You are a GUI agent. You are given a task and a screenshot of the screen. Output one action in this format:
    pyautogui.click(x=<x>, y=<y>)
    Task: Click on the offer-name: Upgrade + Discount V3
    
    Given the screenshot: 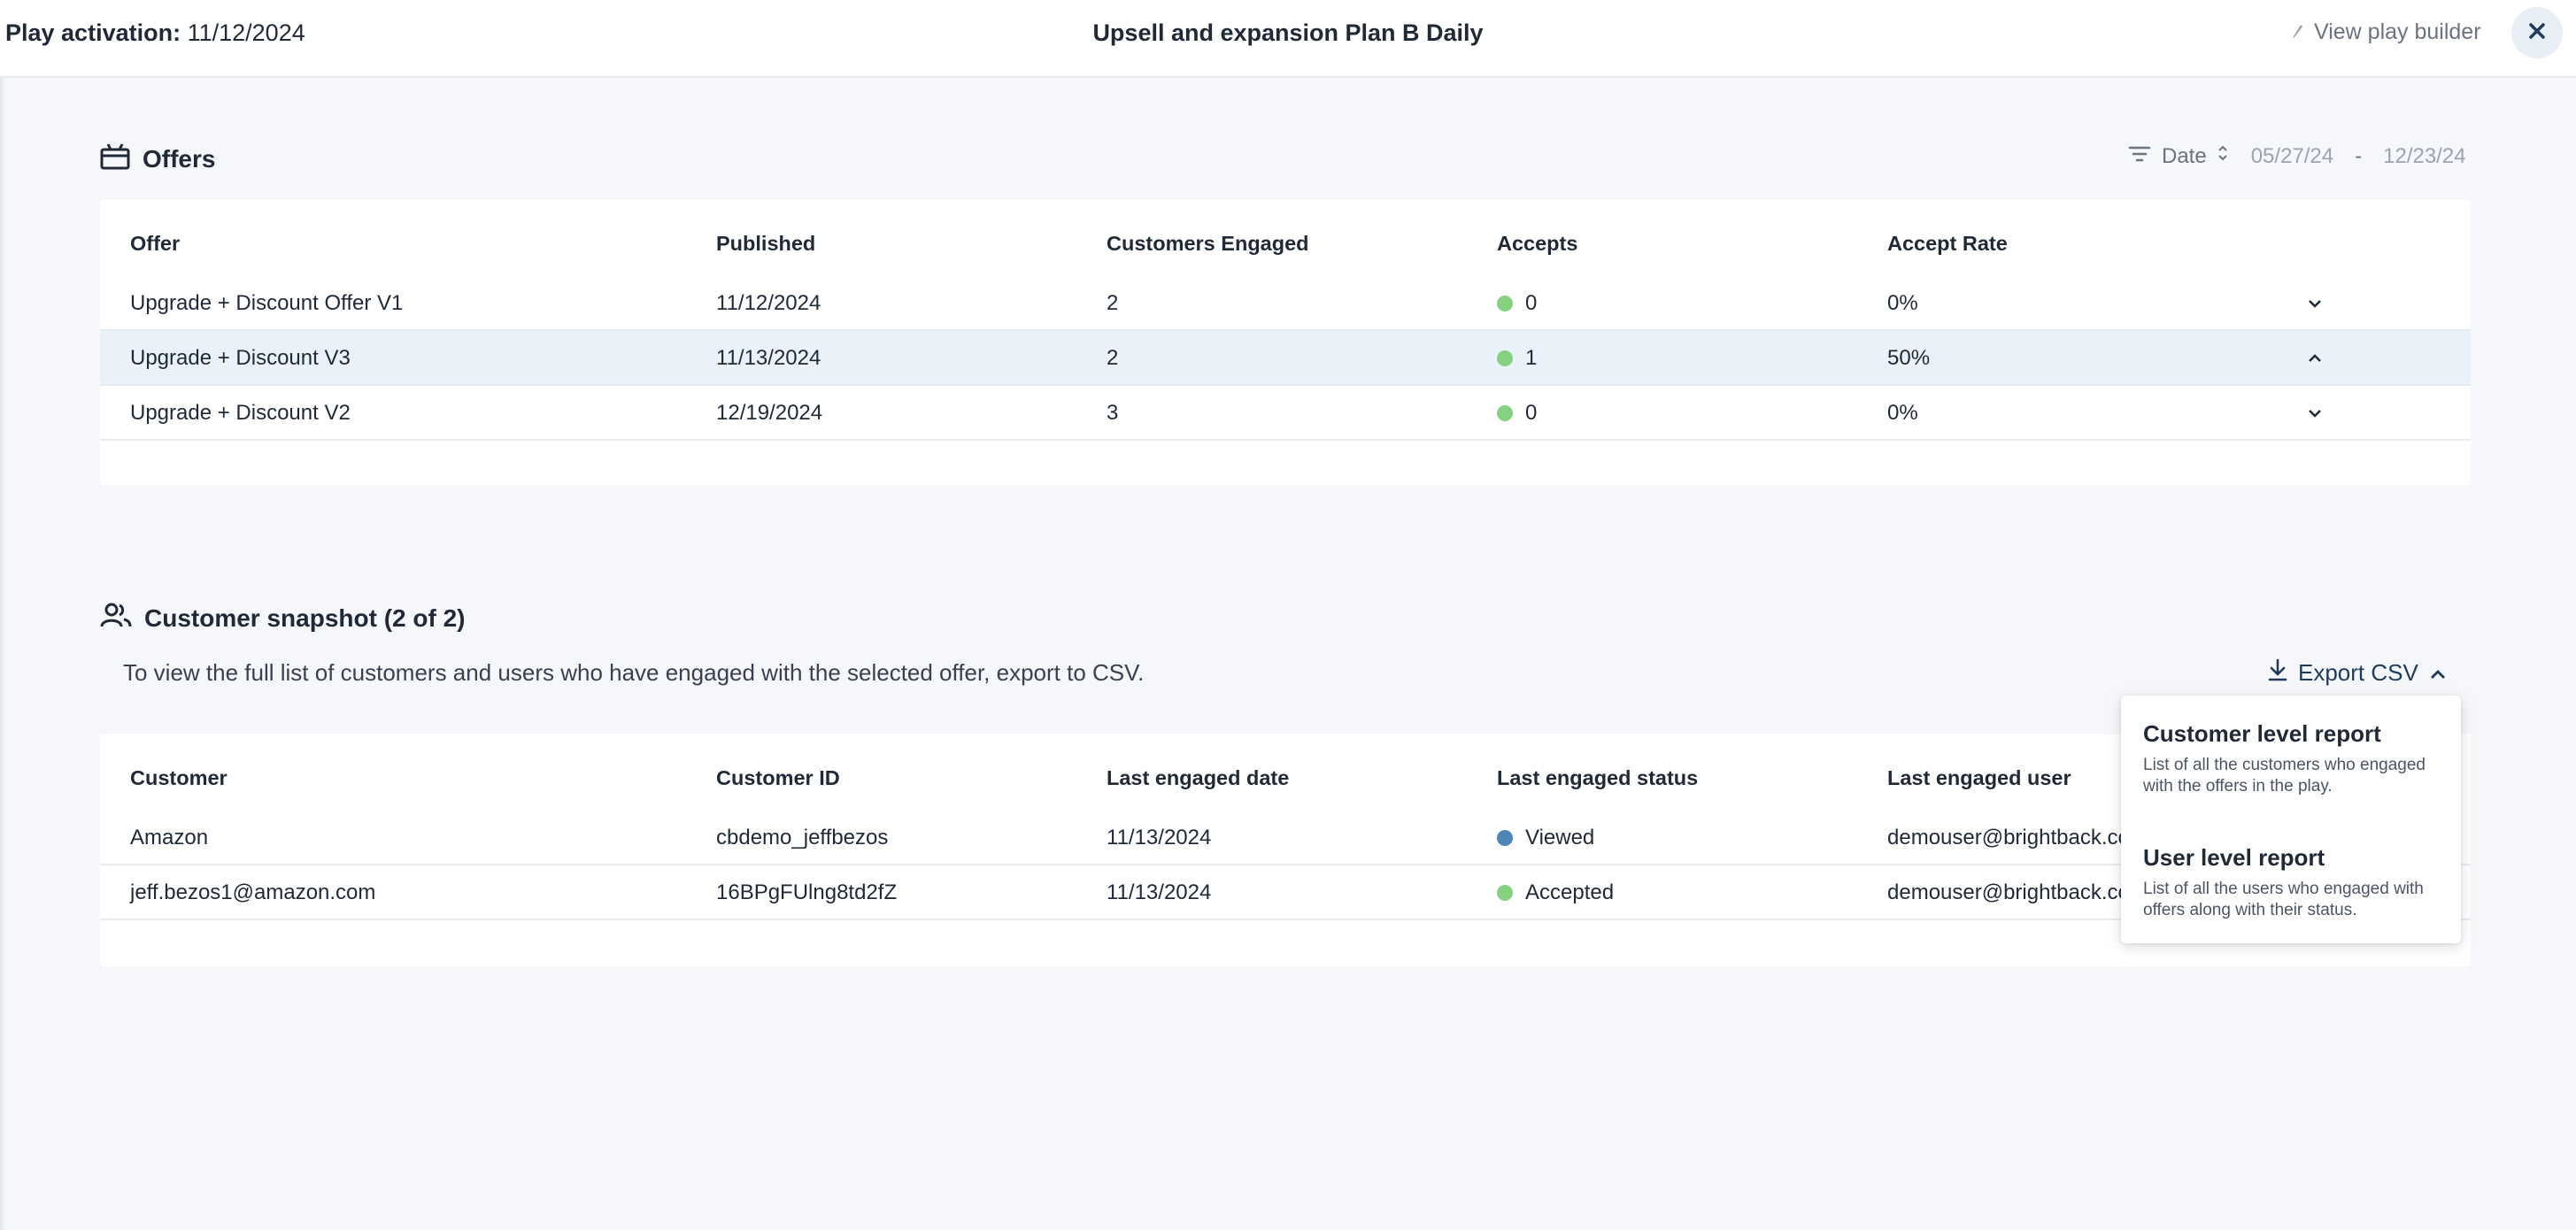 What is the action you would take?
    pyautogui.click(x=240, y=358)
    